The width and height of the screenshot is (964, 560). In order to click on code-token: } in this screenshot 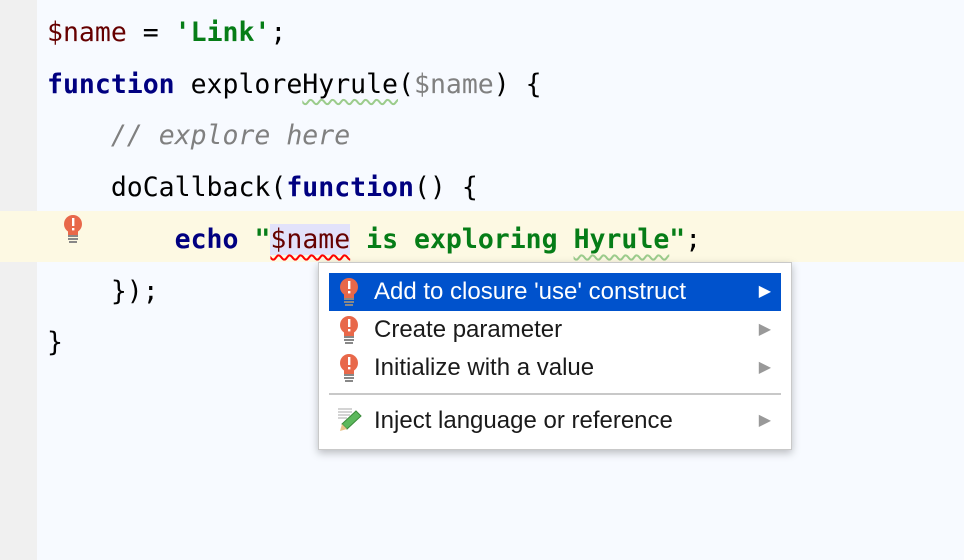, I will do `click(55, 343)`.